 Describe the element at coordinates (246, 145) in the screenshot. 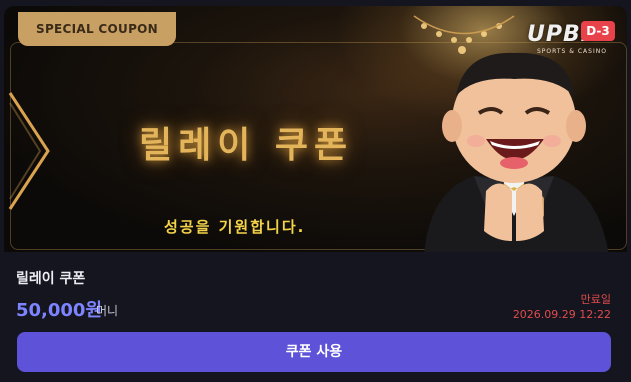

I see `banner-title: 릴레이 쿠폰` at that location.